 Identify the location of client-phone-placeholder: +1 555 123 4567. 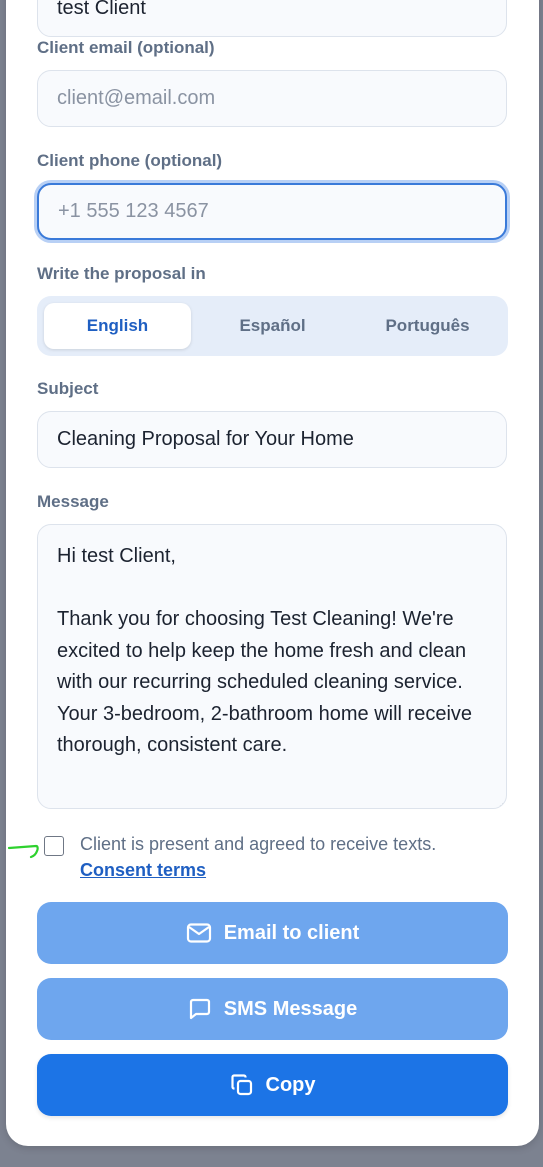
(133, 211).